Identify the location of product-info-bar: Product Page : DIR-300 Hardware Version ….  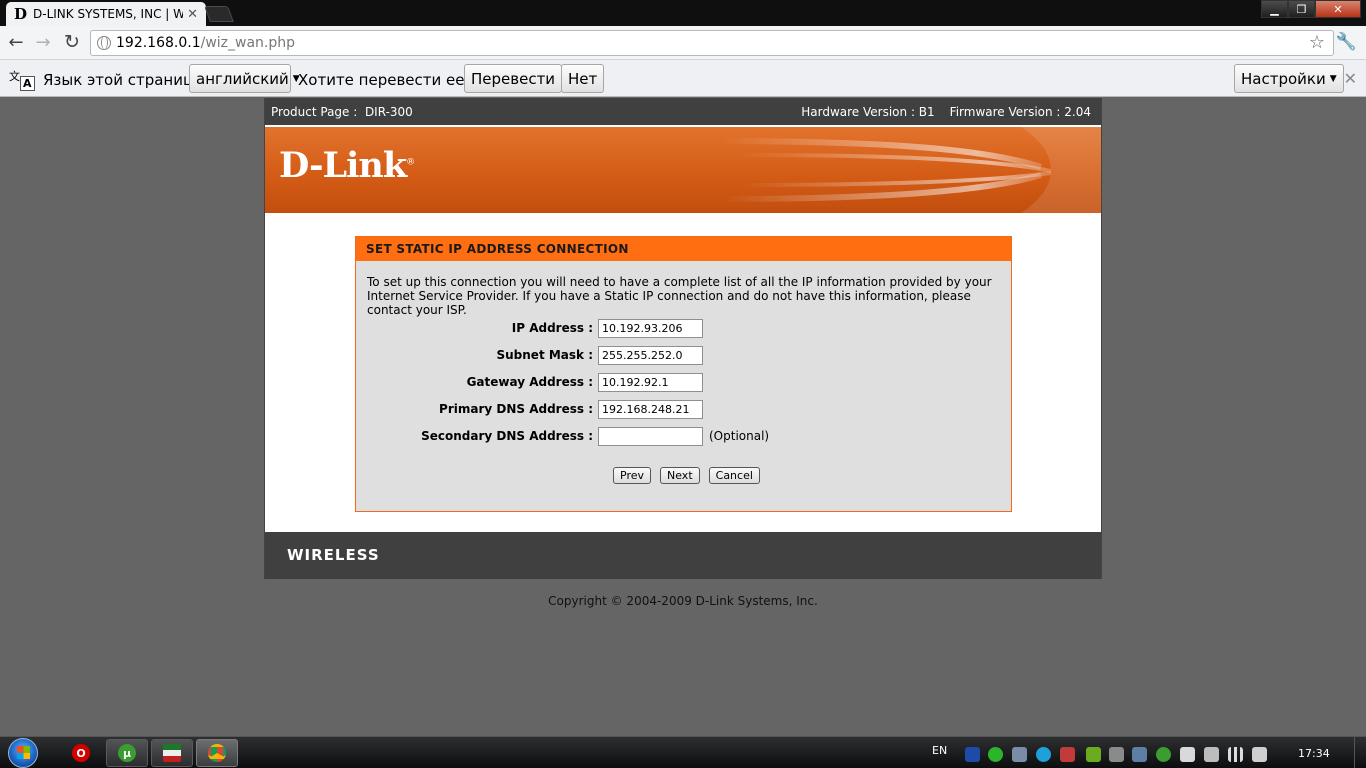
(683, 111).